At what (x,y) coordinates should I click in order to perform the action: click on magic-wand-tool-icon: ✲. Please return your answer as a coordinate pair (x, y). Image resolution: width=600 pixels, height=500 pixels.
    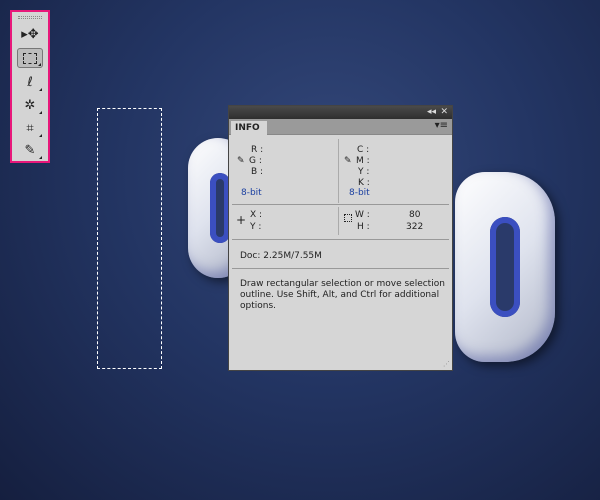
    Looking at the image, I should click on (30, 105).